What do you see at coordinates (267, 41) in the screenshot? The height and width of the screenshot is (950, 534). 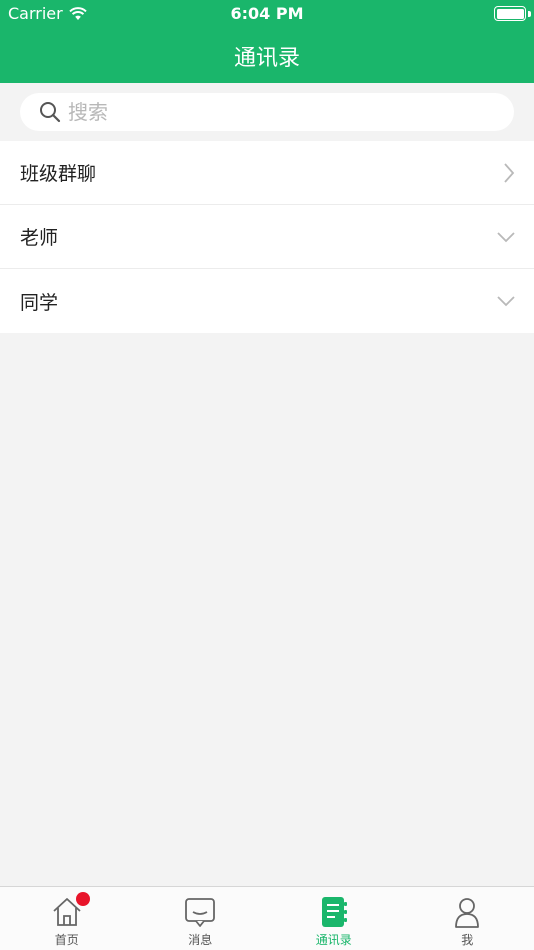 I see `header: Carrier 6:04 PM 通讯录` at bounding box center [267, 41].